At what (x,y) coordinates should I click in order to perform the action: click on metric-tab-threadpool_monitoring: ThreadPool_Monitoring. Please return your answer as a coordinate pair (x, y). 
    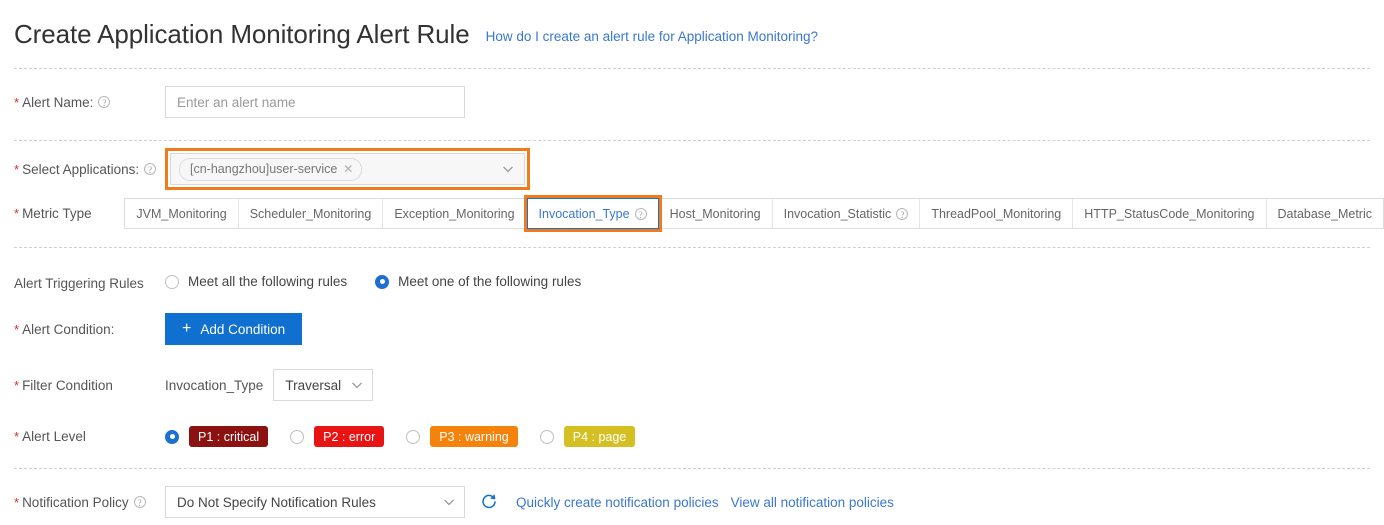
    Looking at the image, I should click on (997, 213).